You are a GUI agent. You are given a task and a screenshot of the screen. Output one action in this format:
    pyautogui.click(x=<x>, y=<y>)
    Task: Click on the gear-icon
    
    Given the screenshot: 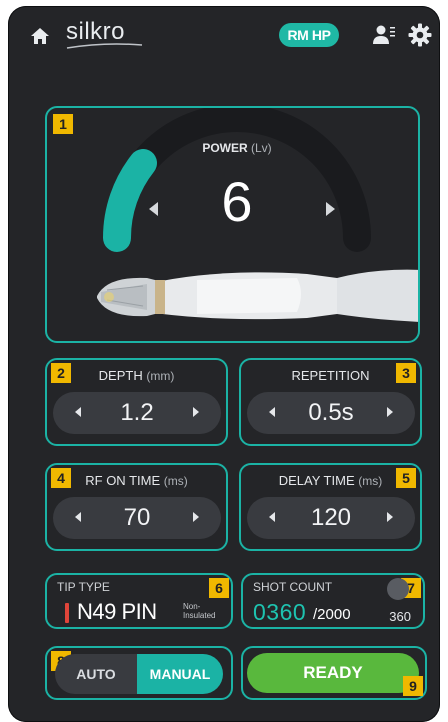 What is the action you would take?
    pyautogui.click(x=420, y=35)
    